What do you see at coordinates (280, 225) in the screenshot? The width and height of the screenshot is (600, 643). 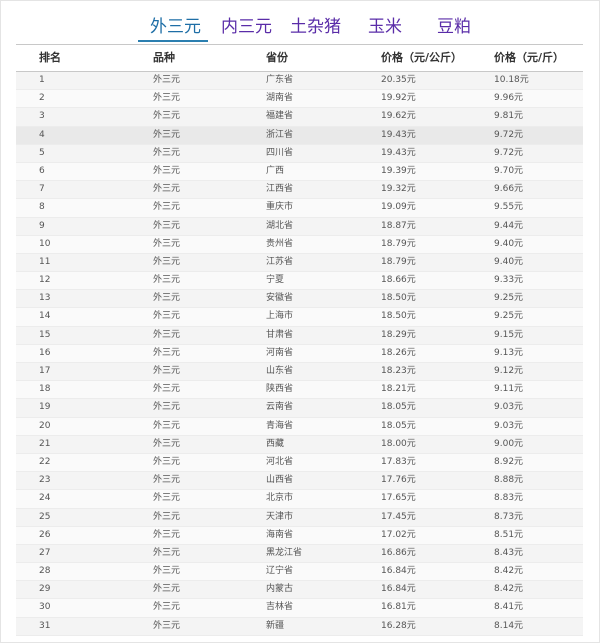 I see `province-cell: 湖北省` at bounding box center [280, 225].